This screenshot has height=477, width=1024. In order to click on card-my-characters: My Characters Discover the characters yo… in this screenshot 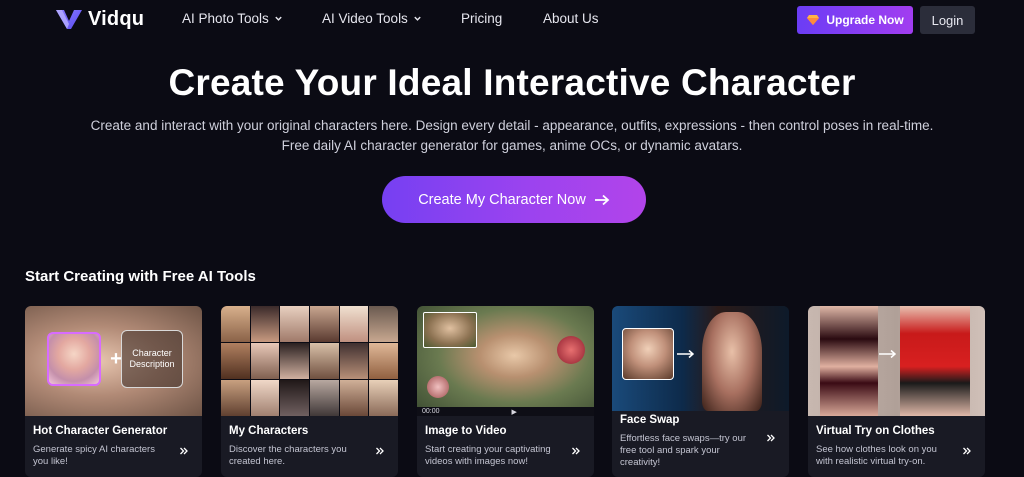, I will do `click(309, 391)`.